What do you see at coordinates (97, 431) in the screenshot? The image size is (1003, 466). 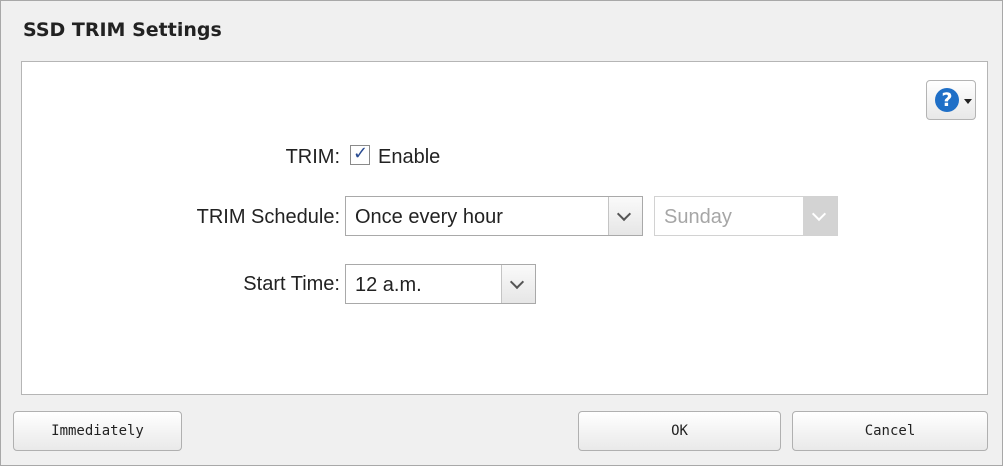 I see `immediately-button: Immediately` at bounding box center [97, 431].